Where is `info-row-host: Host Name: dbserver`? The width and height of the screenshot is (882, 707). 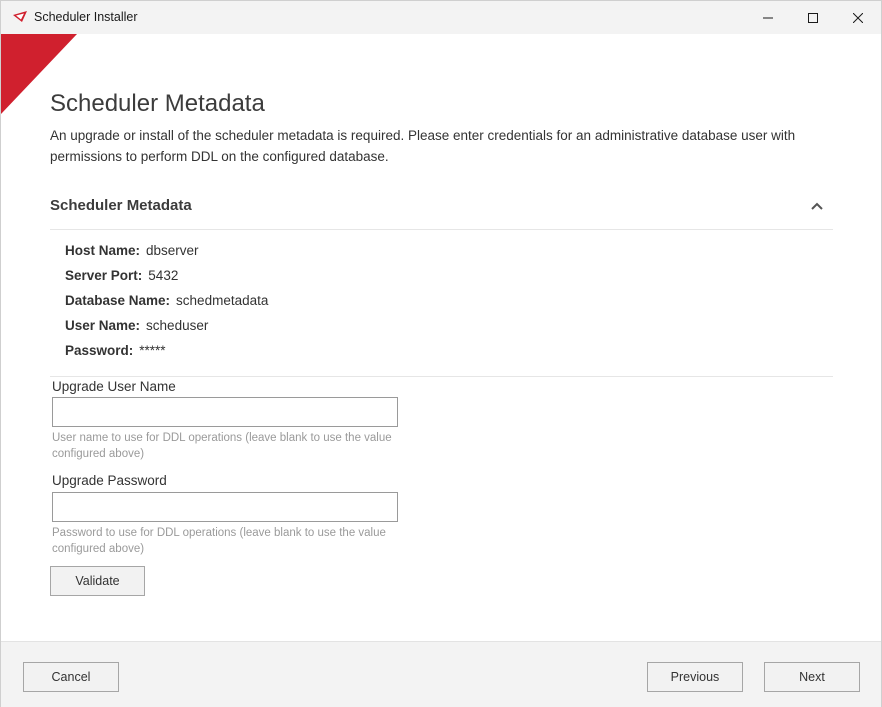
info-row-host: Host Name: dbserver is located at coordinates (166, 253).